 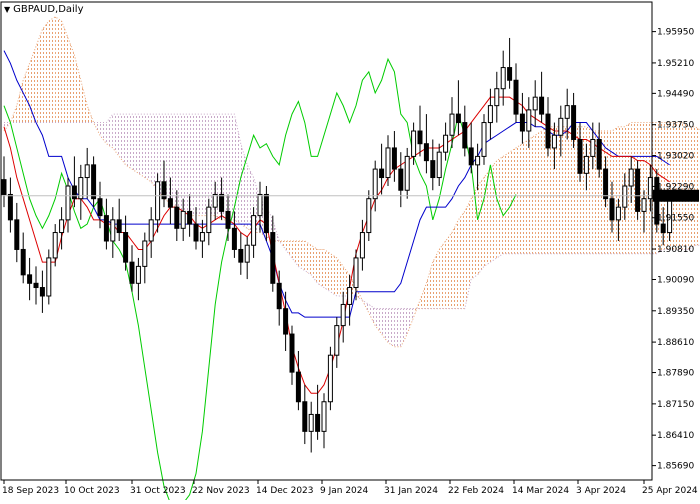 What do you see at coordinates (92, 491) in the screenshot?
I see `x-tick-label: 10 Oct 2023` at bounding box center [92, 491].